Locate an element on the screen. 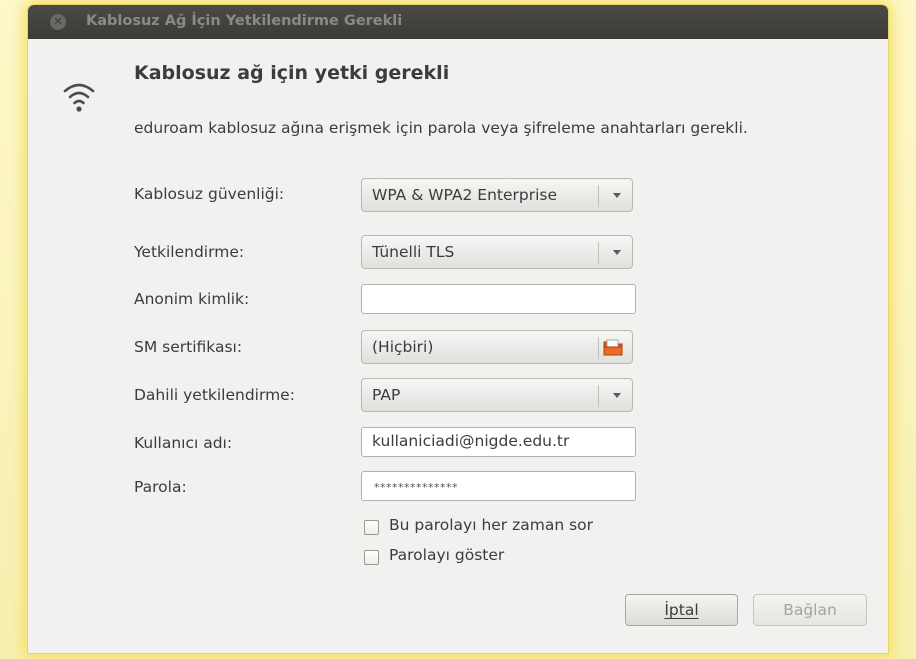 Image resolution: width=916 pixels, height=659 pixels. cancel-button: İptal is located at coordinates (681, 610).